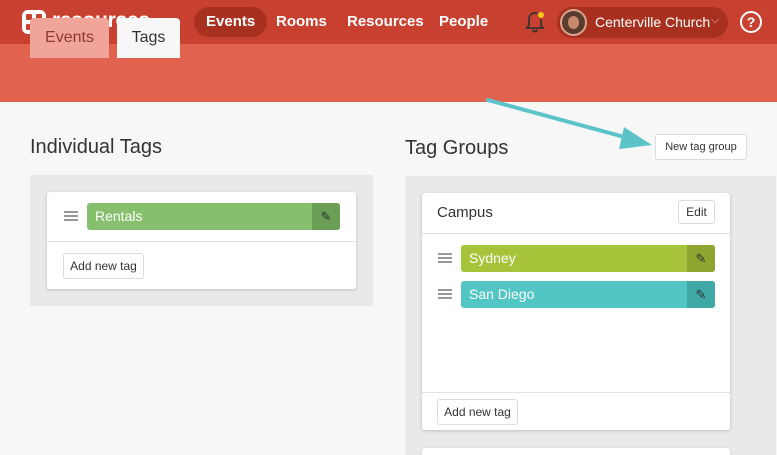 The image size is (777, 455). Describe the element at coordinates (569, 123) in the screenshot. I see `annotation-arrow-icon` at that location.